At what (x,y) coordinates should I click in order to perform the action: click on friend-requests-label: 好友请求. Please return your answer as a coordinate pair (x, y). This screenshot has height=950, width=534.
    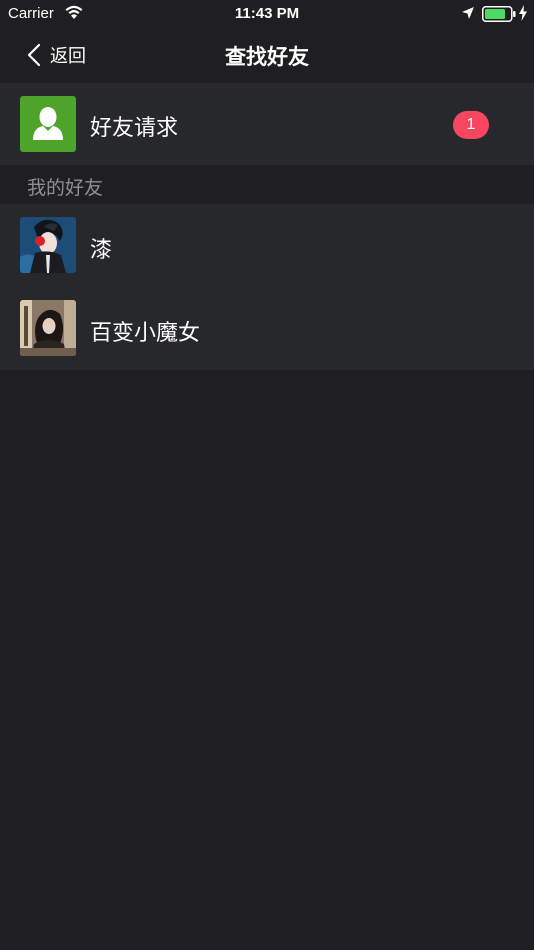
    Looking at the image, I should click on (134, 128).